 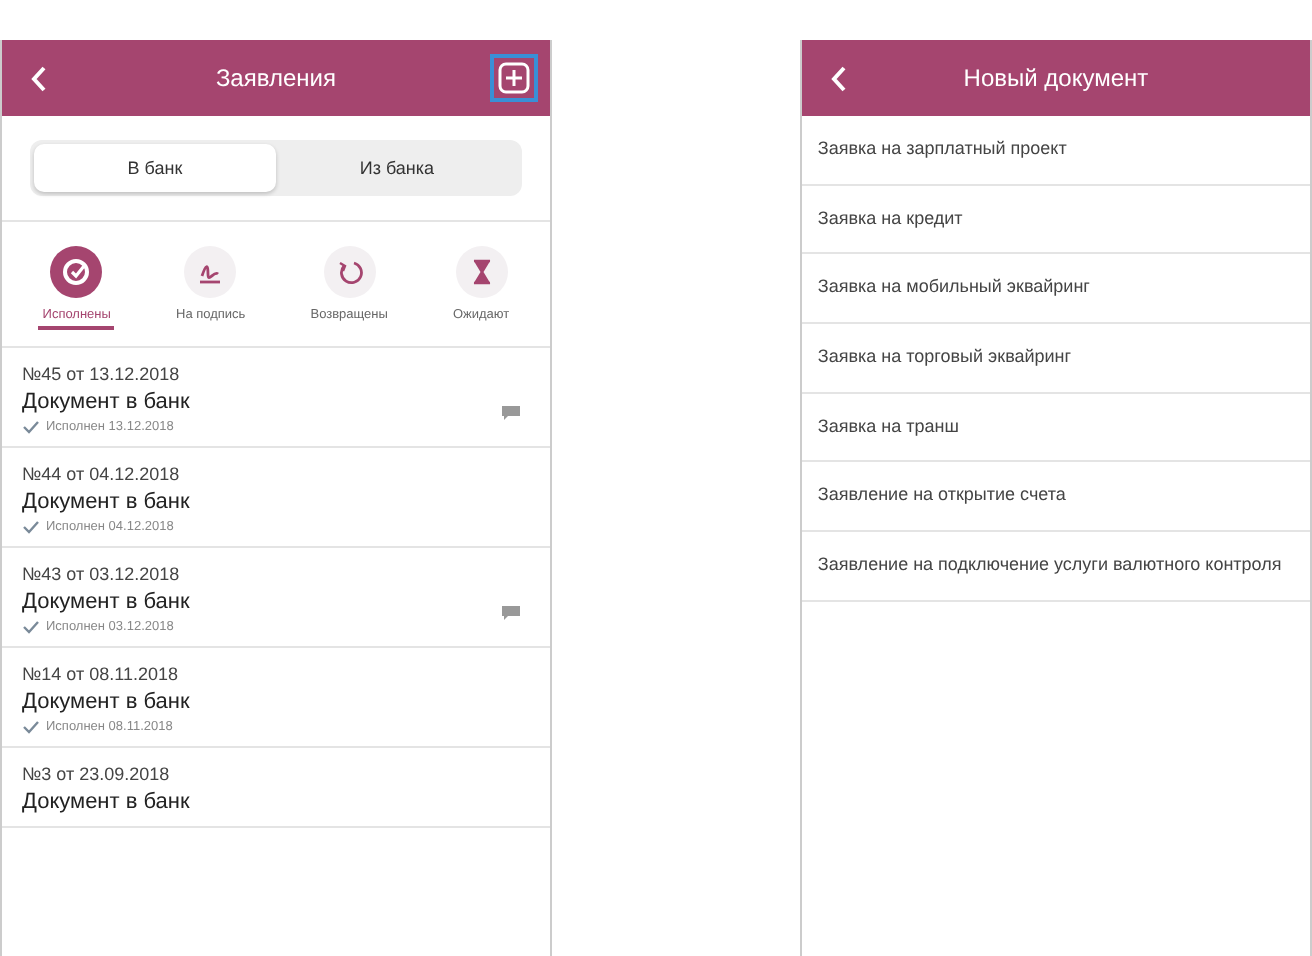 What do you see at coordinates (276, 788) in the screenshot?
I see `document-row: №3 от 23.09.2018 Документ в банк` at bounding box center [276, 788].